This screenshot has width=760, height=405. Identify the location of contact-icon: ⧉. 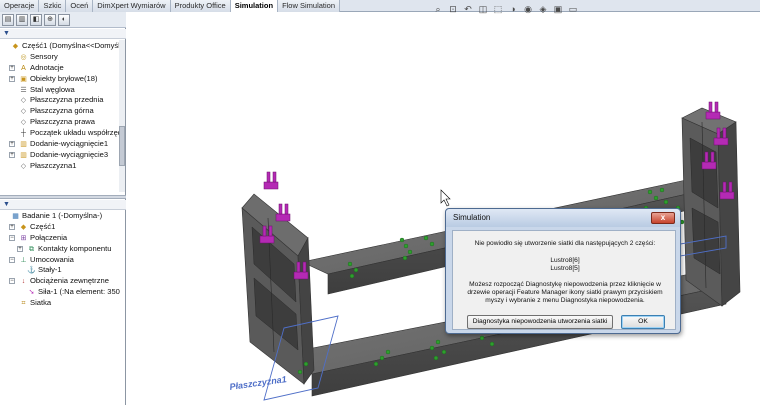
(31, 249).